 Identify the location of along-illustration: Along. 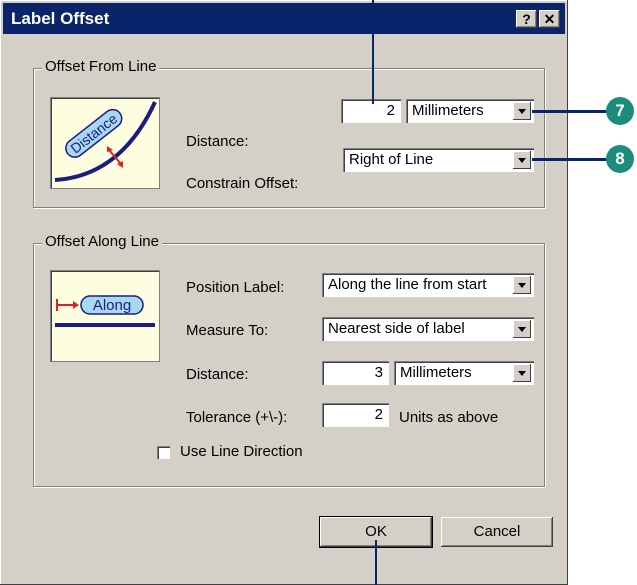
(105, 316).